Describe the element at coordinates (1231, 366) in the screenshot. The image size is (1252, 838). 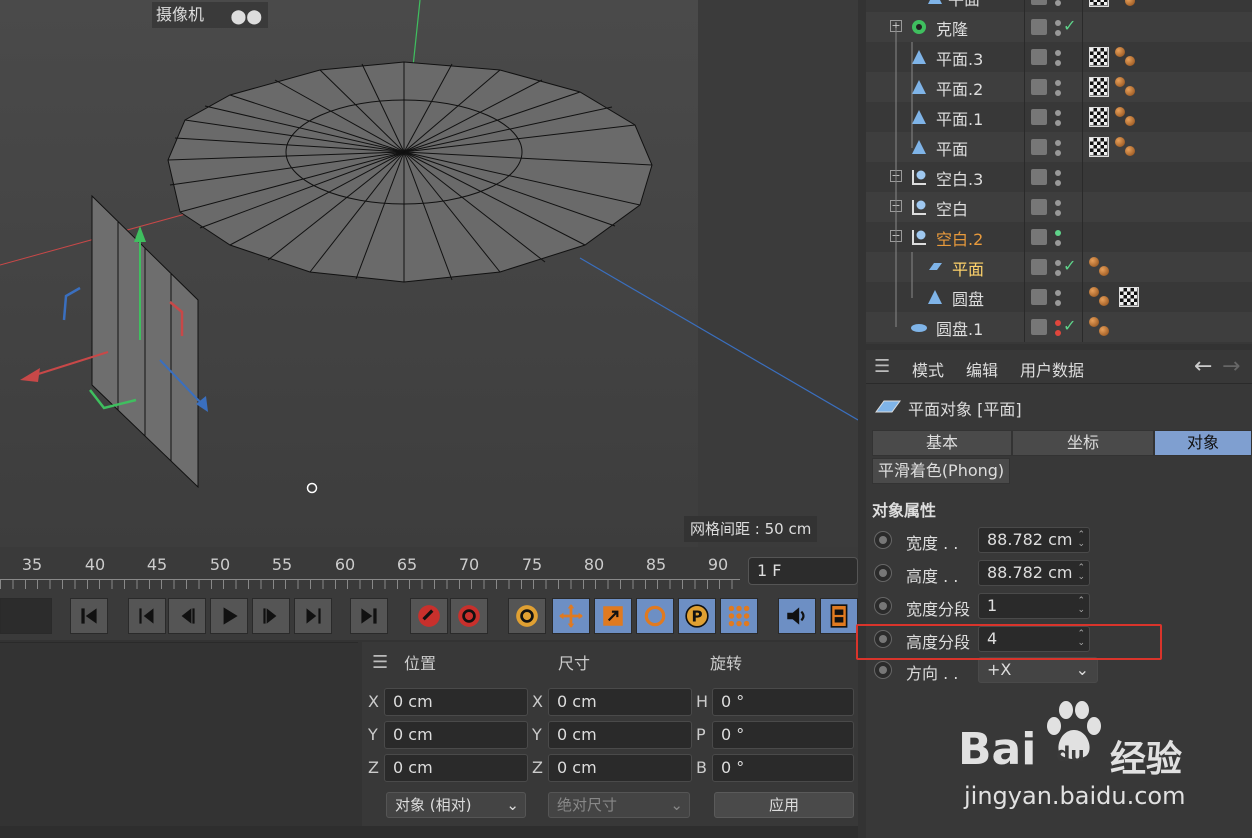
I see `forward-arrow-icon: →` at that location.